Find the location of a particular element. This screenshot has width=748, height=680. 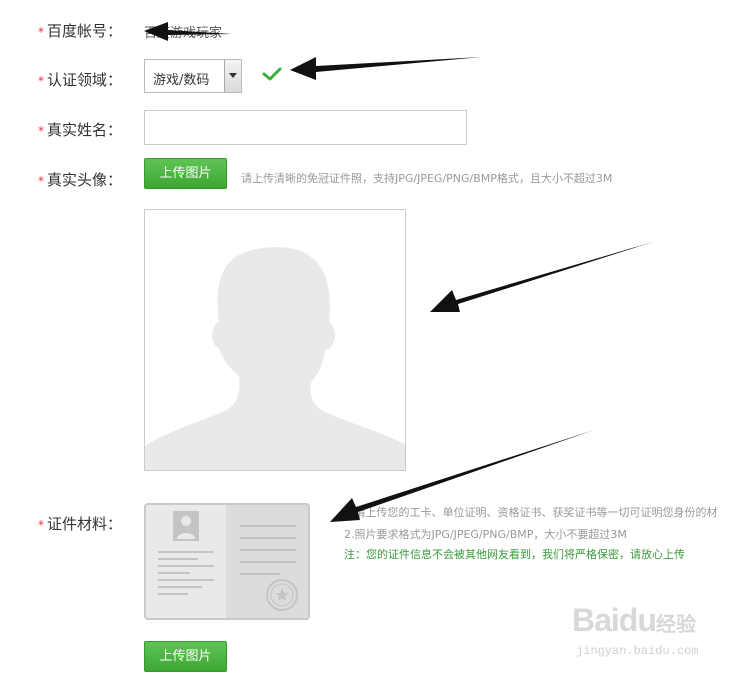

check-icon is located at coordinates (272, 74).